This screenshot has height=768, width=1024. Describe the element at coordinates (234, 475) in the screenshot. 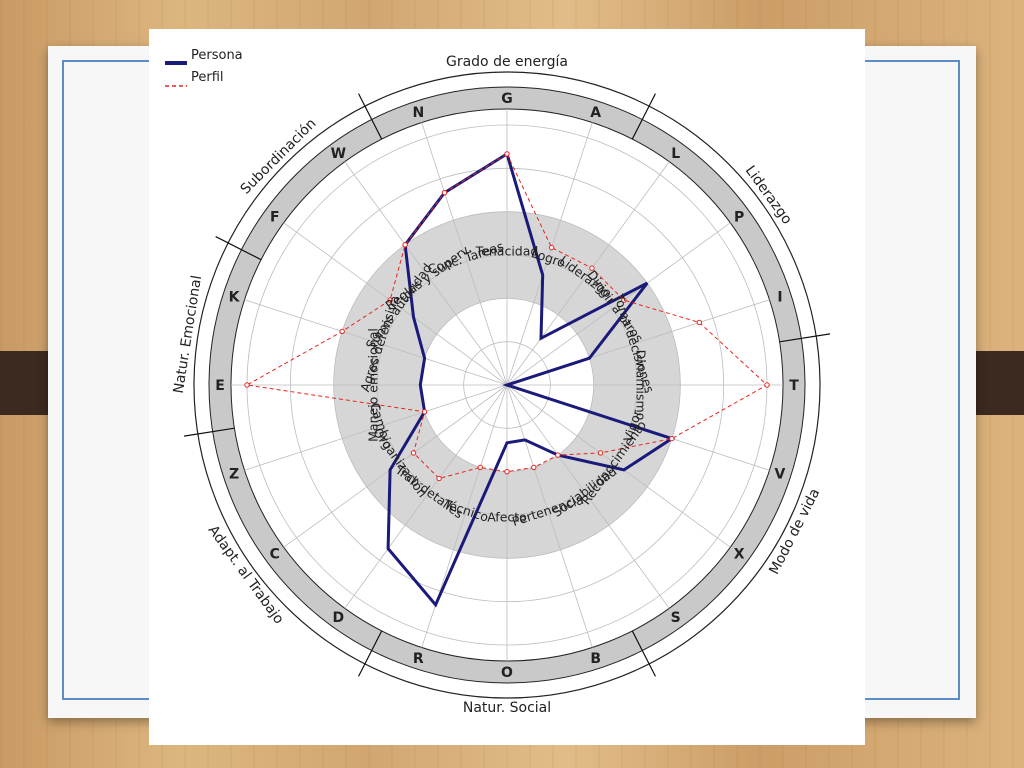

I see `axis-letter-Z: Z` at that location.